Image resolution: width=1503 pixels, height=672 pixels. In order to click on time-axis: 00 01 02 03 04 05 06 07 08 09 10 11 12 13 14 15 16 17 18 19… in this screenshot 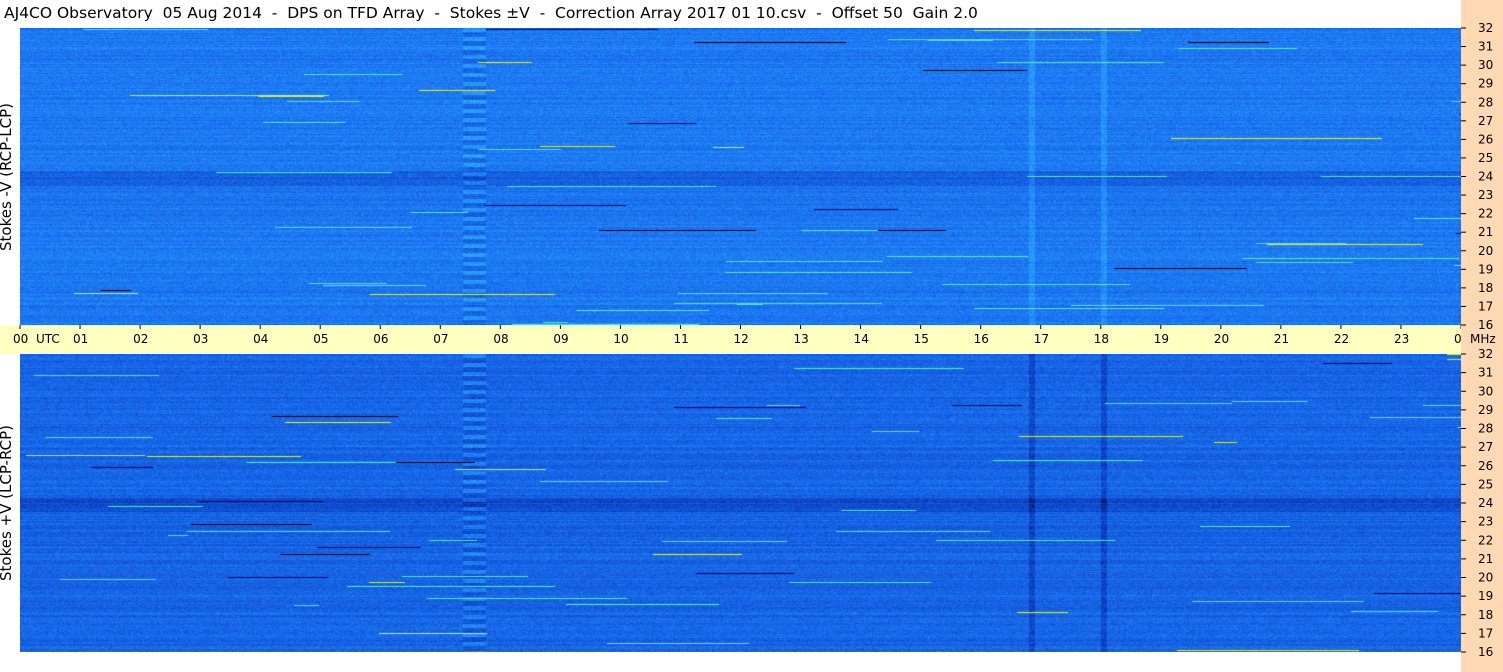, I will do `click(730, 339)`.